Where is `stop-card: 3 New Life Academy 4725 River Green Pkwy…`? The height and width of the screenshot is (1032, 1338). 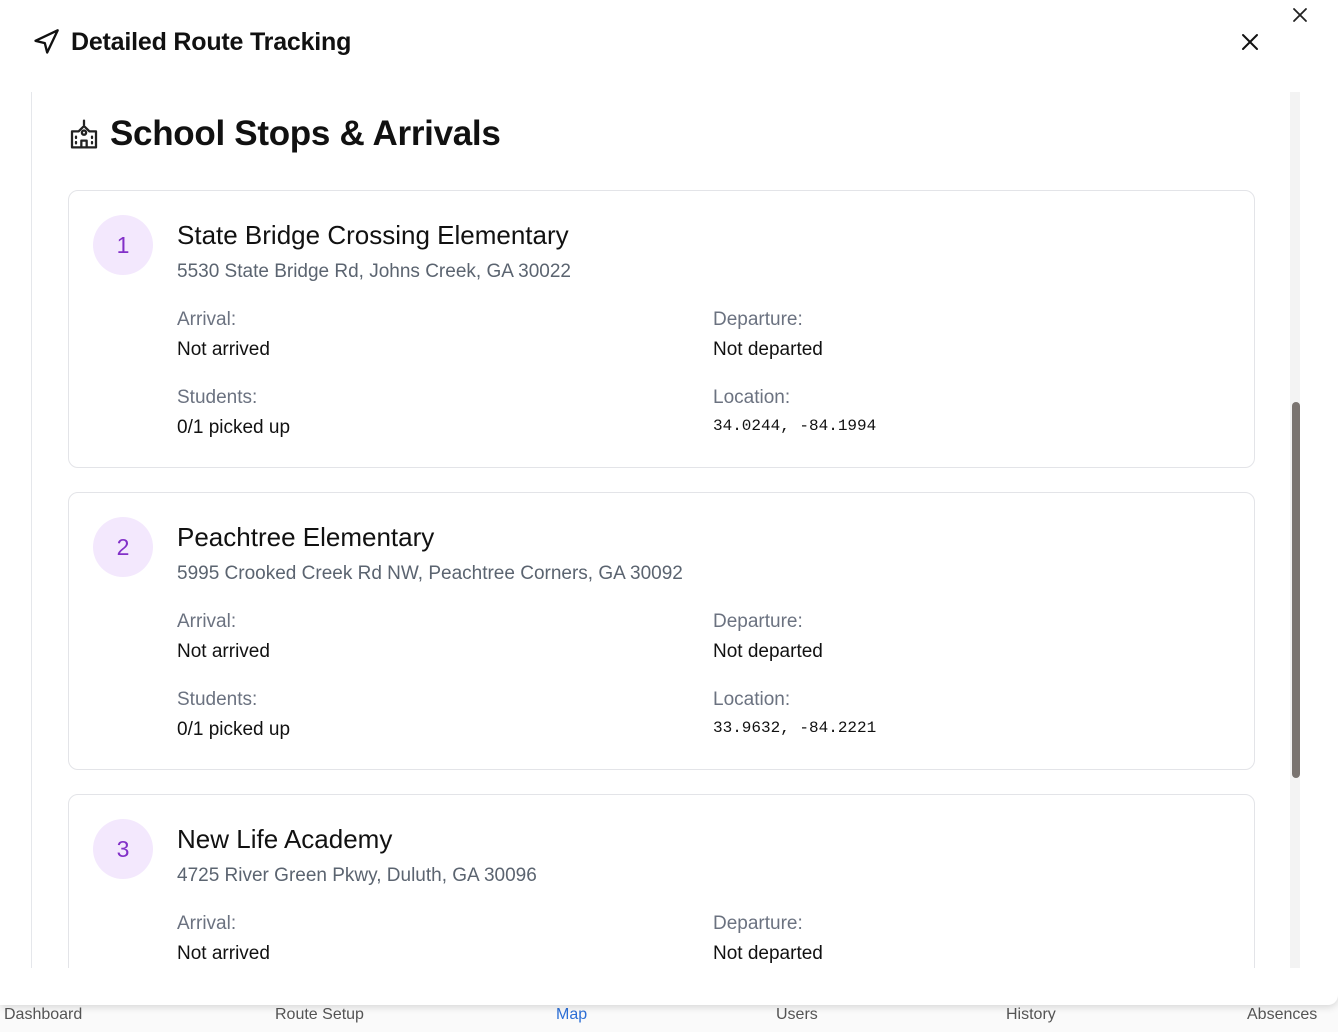
stop-card: 3 New Life Academy 4725 River Green Pkwy… is located at coordinates (661, 881).